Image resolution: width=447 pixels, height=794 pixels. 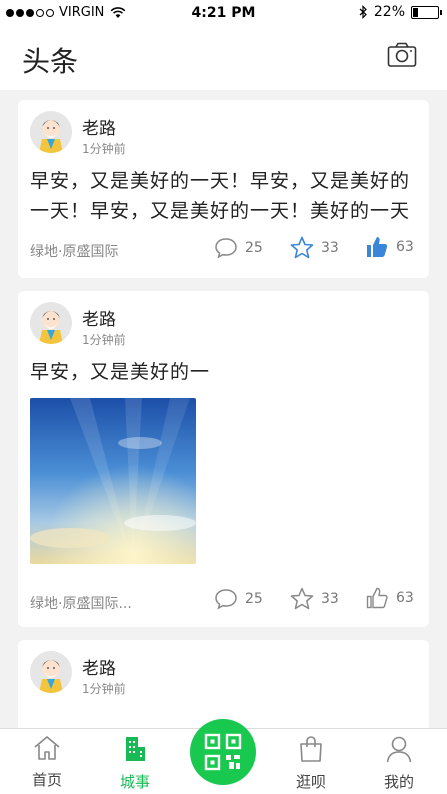 I want to click on tab-bar: 首页 城事 逛呗 我的, so click(x=223, y=756).